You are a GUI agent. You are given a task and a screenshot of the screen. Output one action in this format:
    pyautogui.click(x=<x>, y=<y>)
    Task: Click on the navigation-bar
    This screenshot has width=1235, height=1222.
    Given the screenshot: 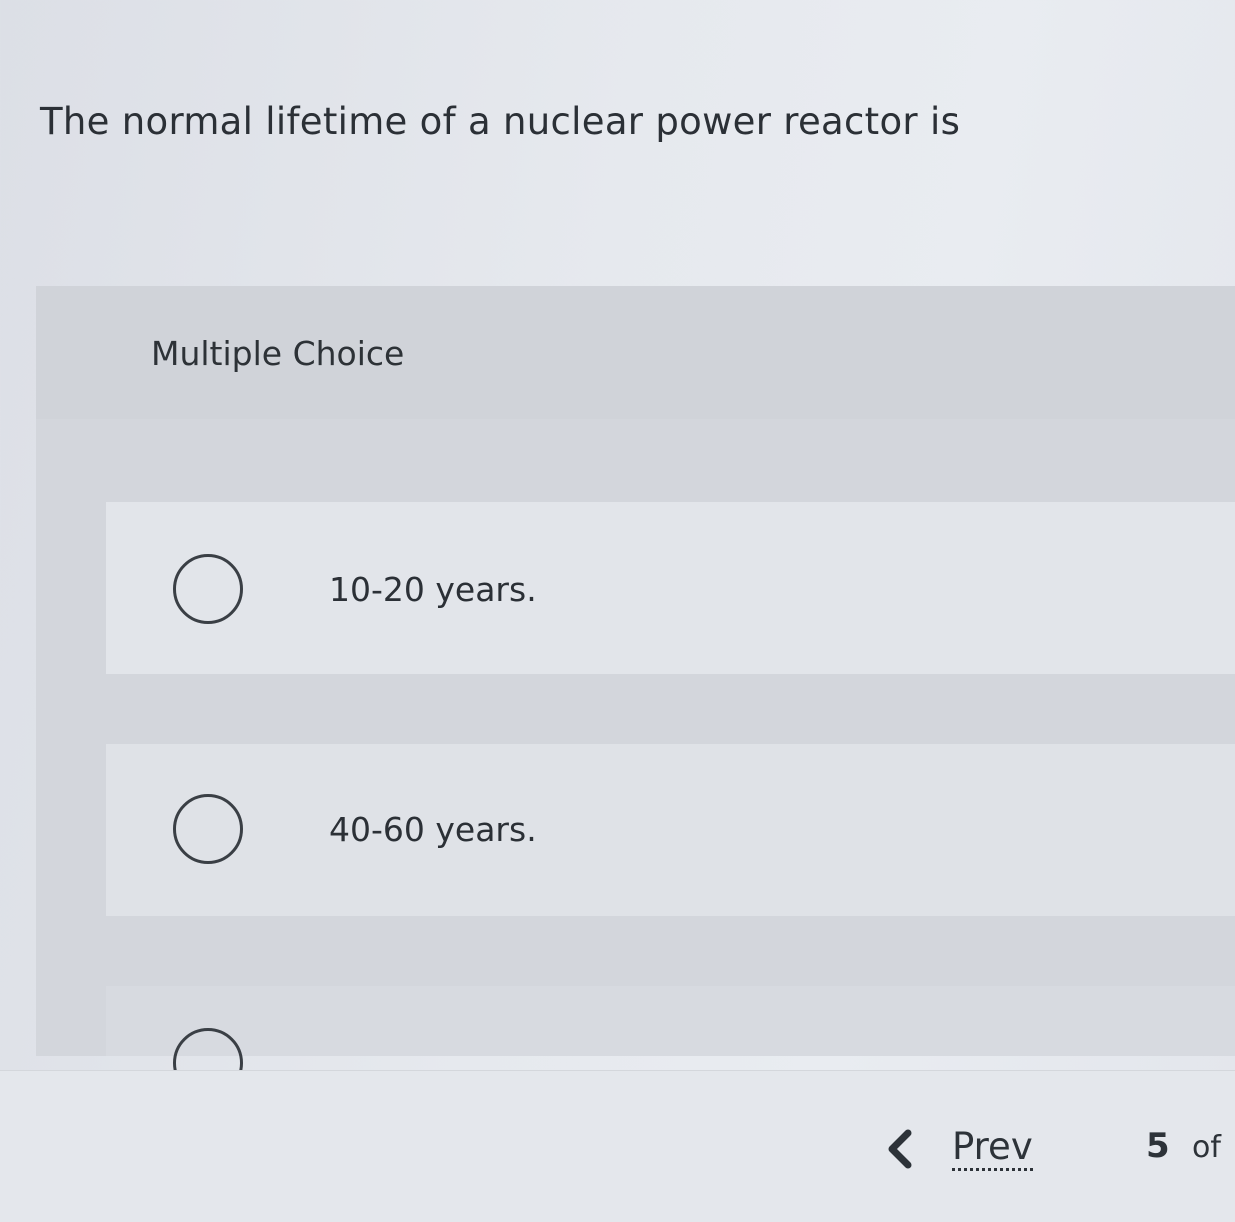 What is the action you would take?
    pyautogui.click(x=617, y=1146)
    